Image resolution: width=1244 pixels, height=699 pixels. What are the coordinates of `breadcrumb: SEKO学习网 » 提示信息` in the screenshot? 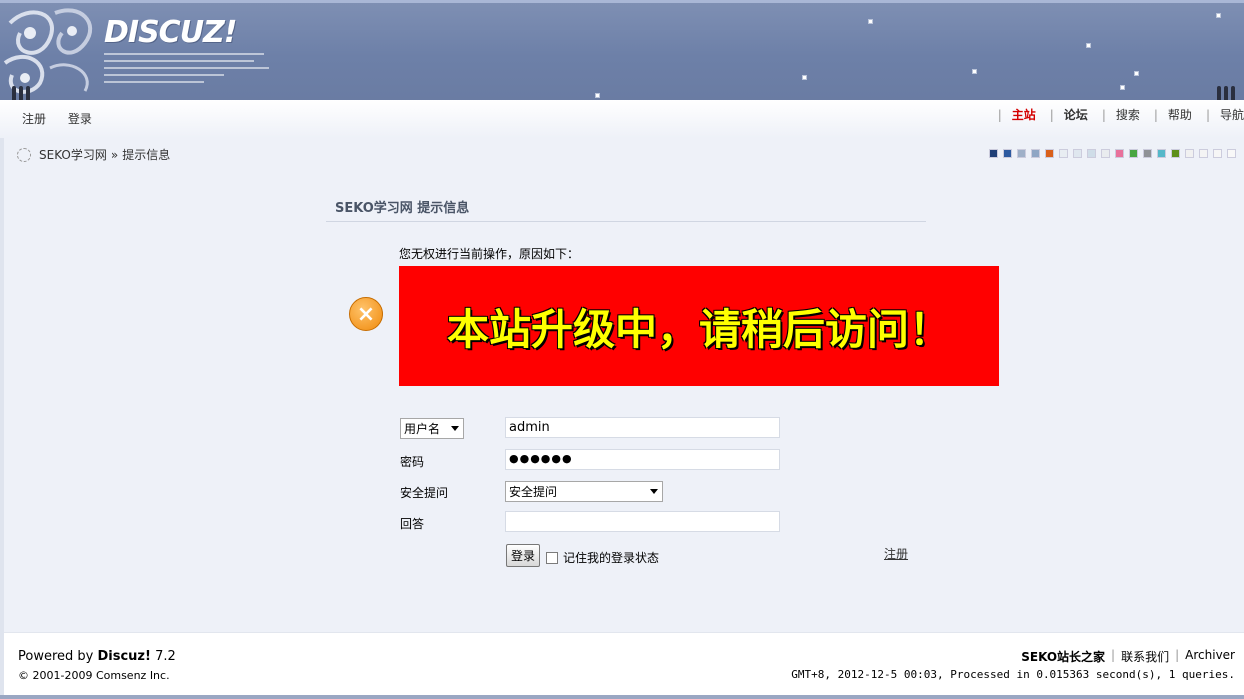 It's located at (93, 154).